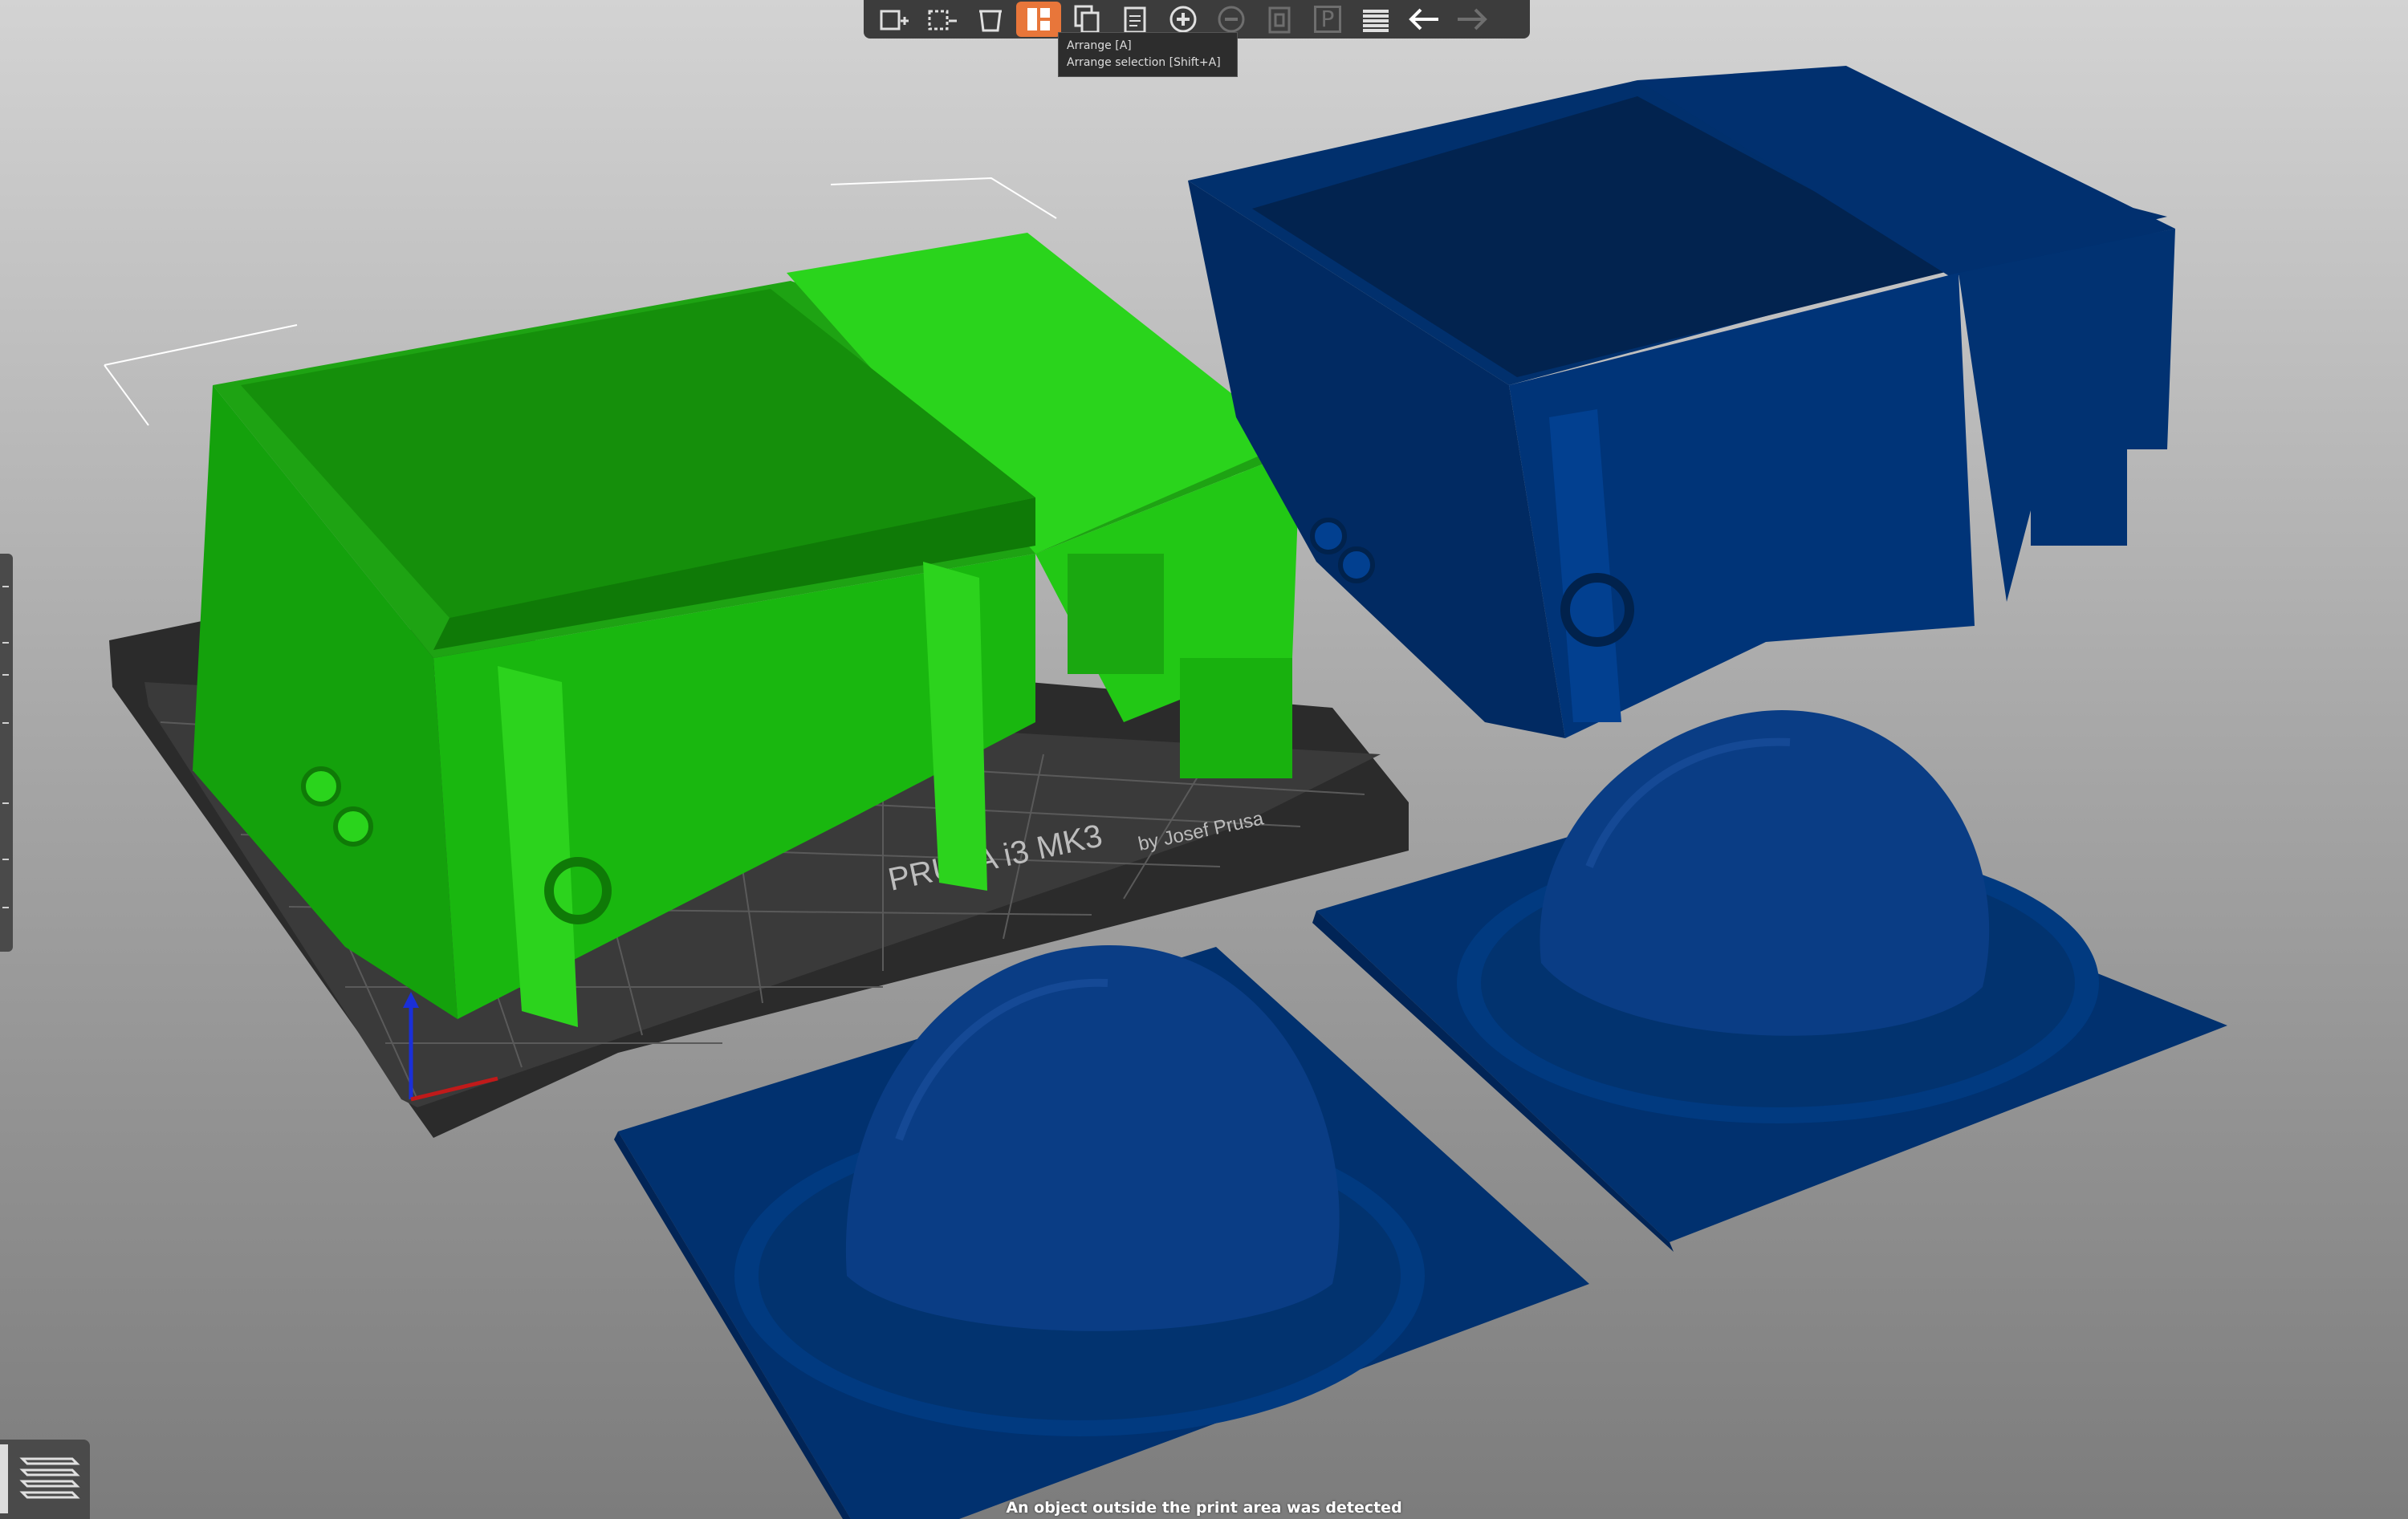  What do you see at coordinates (1135, 20) in the screenshot?
I see `paste-icon` at bounding box center [1135, 20].